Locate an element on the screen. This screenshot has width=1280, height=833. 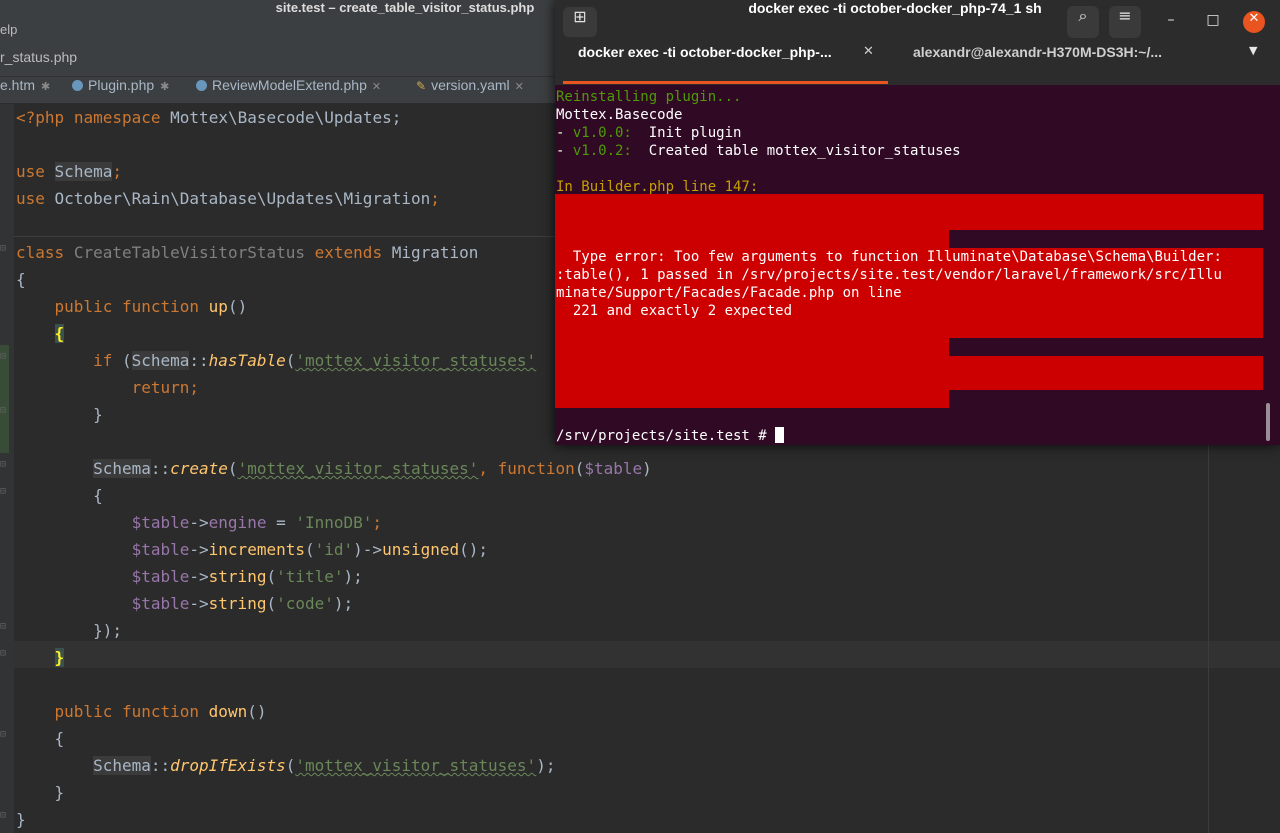
hamburger-menu-icon: ≡ is located at coordinates (1125, 15).